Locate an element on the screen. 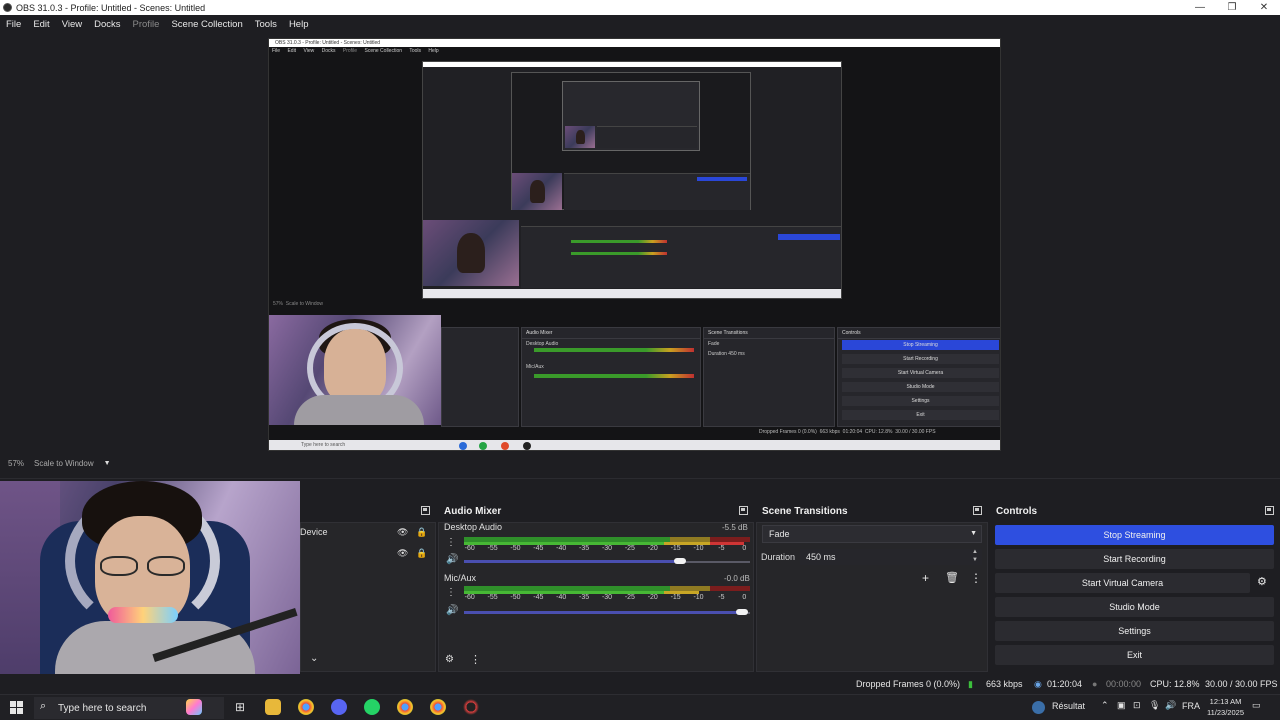 The height and width of the screenshot is (720, 1280). source-item: Device 👁 🔒 is located at coordinates (367, 532).